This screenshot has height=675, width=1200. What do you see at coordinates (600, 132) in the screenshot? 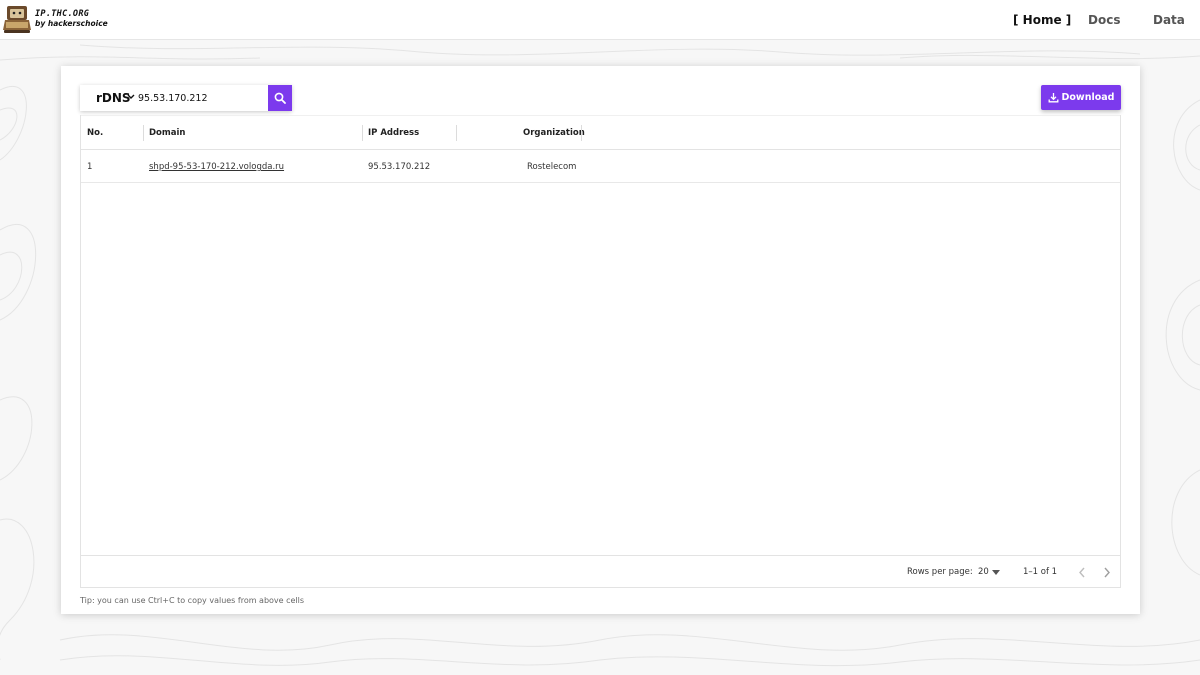
I see `table-header: No. Domain IP Address Organization` at bounding box center [600, 132].